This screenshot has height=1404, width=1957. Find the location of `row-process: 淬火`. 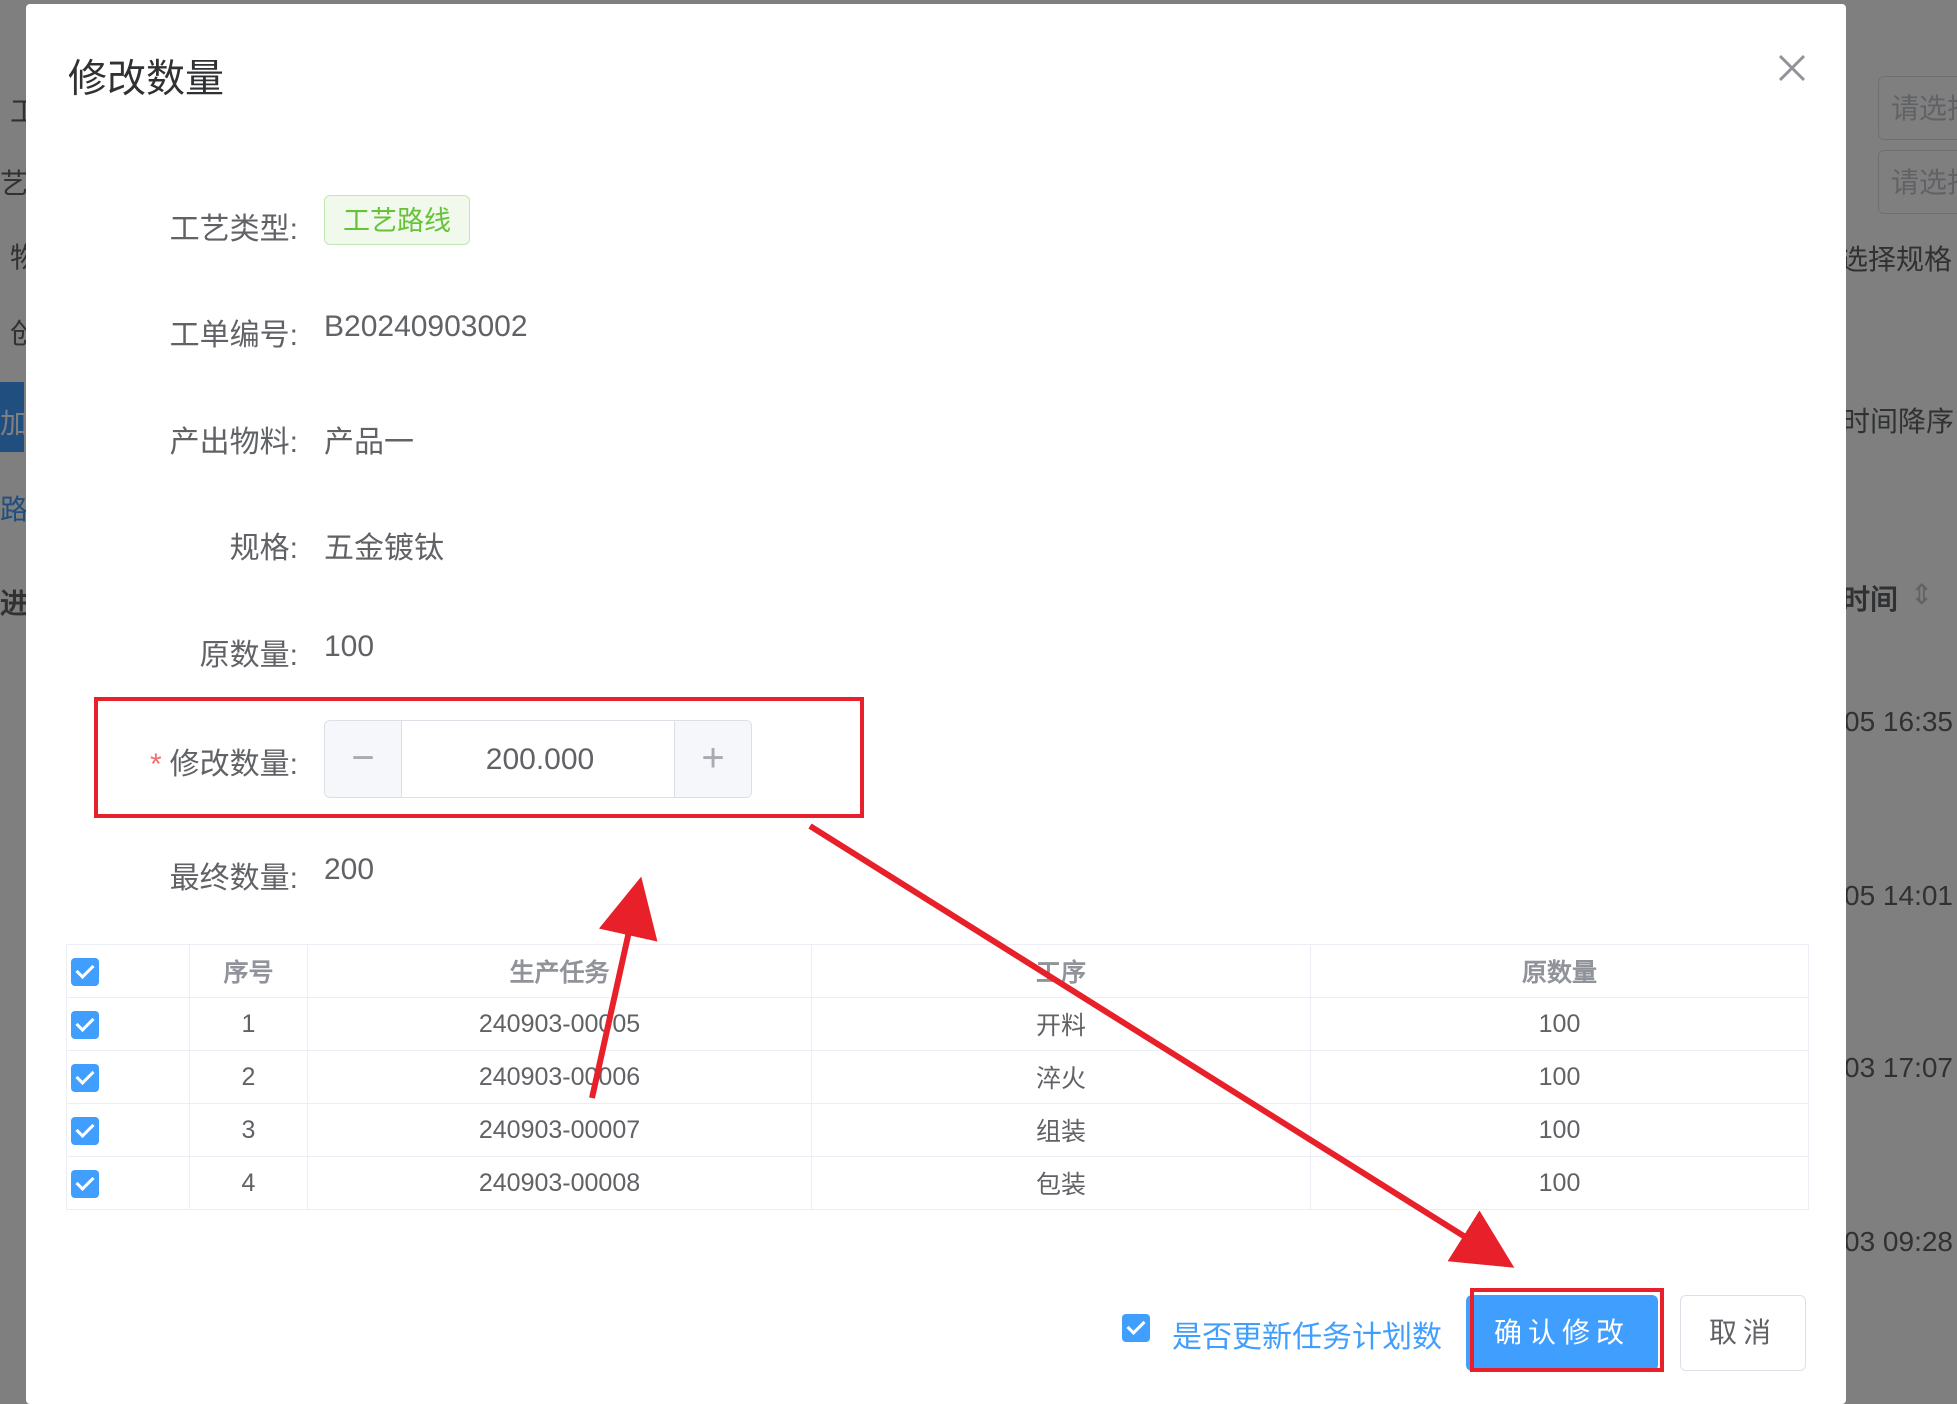

row-process: 淬火 is located at coordinates (1061, 1077).